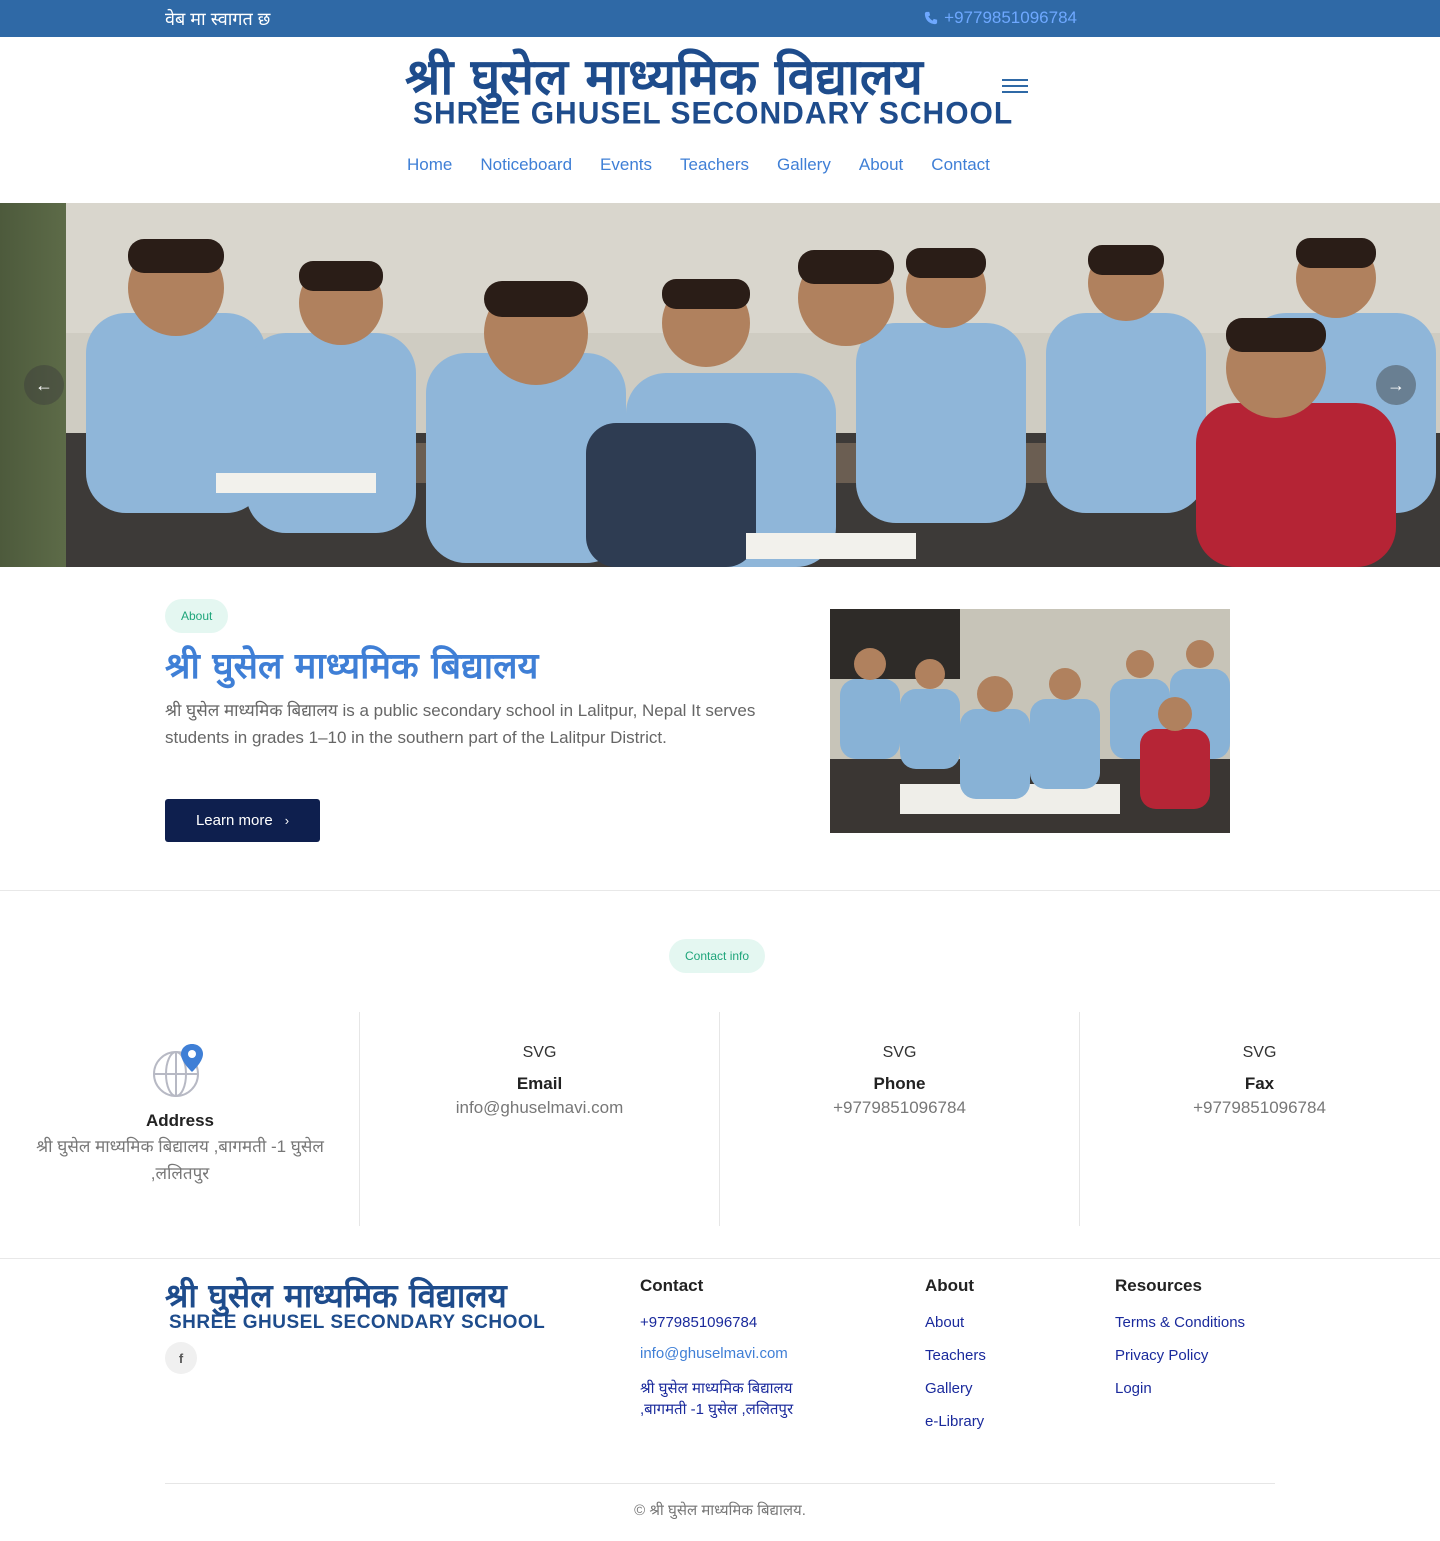 The image size is (1440, 1541). I want to click on arrow-right-icon: →, so click(1396, 384).